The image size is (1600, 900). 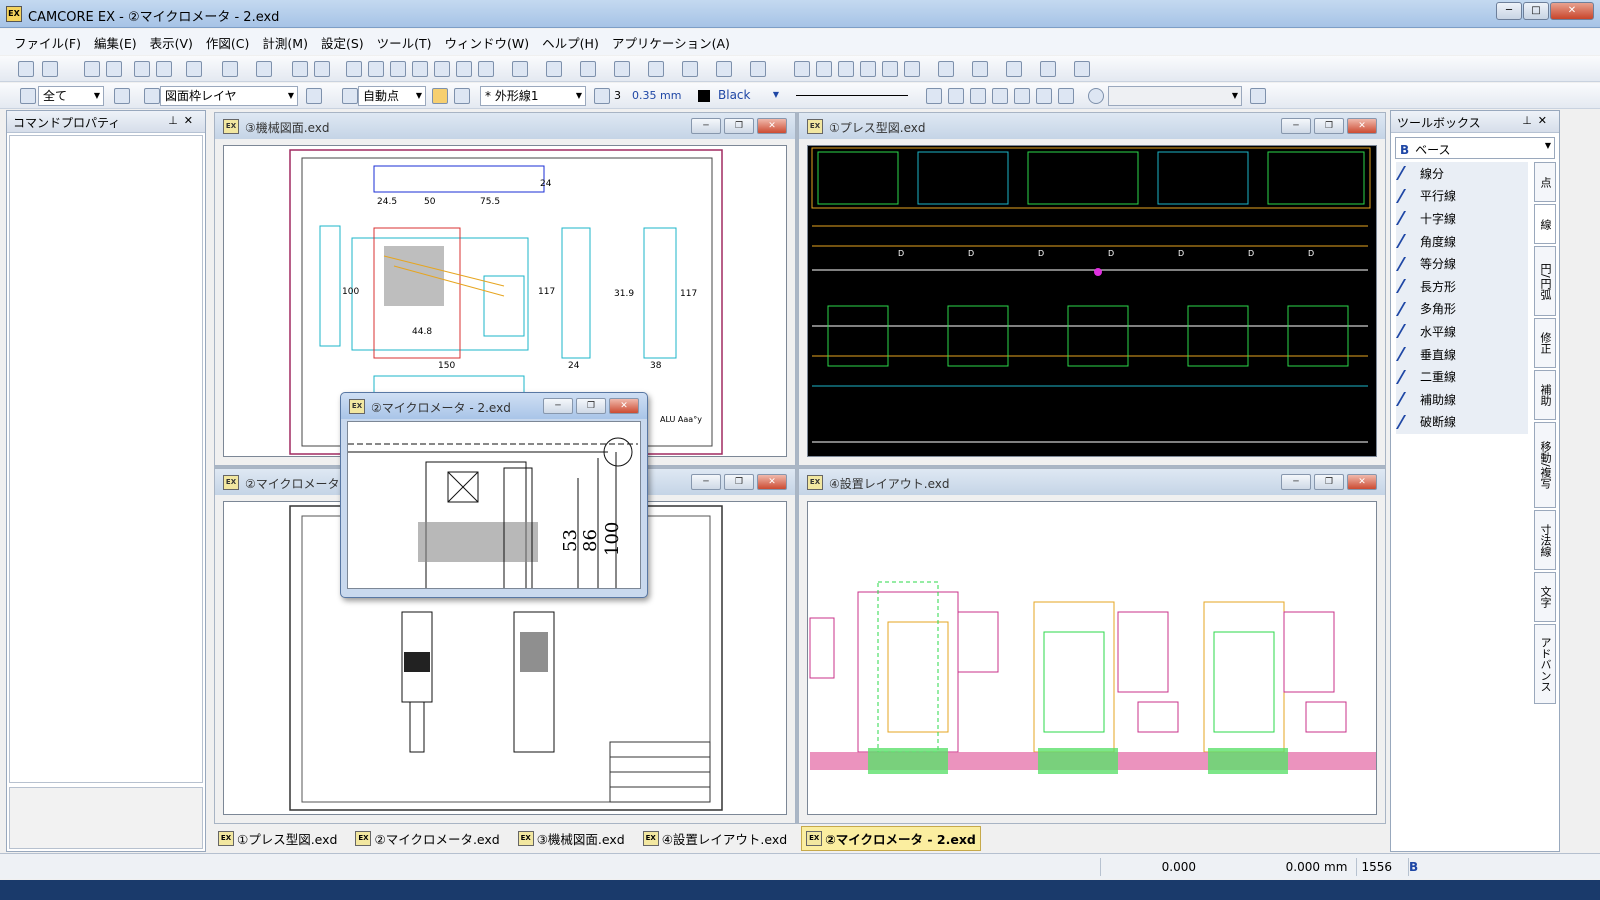 What do you see at coordinates (264, 69) in the screenshot?
I see `redo-icon` at bounding box center [264, 69].